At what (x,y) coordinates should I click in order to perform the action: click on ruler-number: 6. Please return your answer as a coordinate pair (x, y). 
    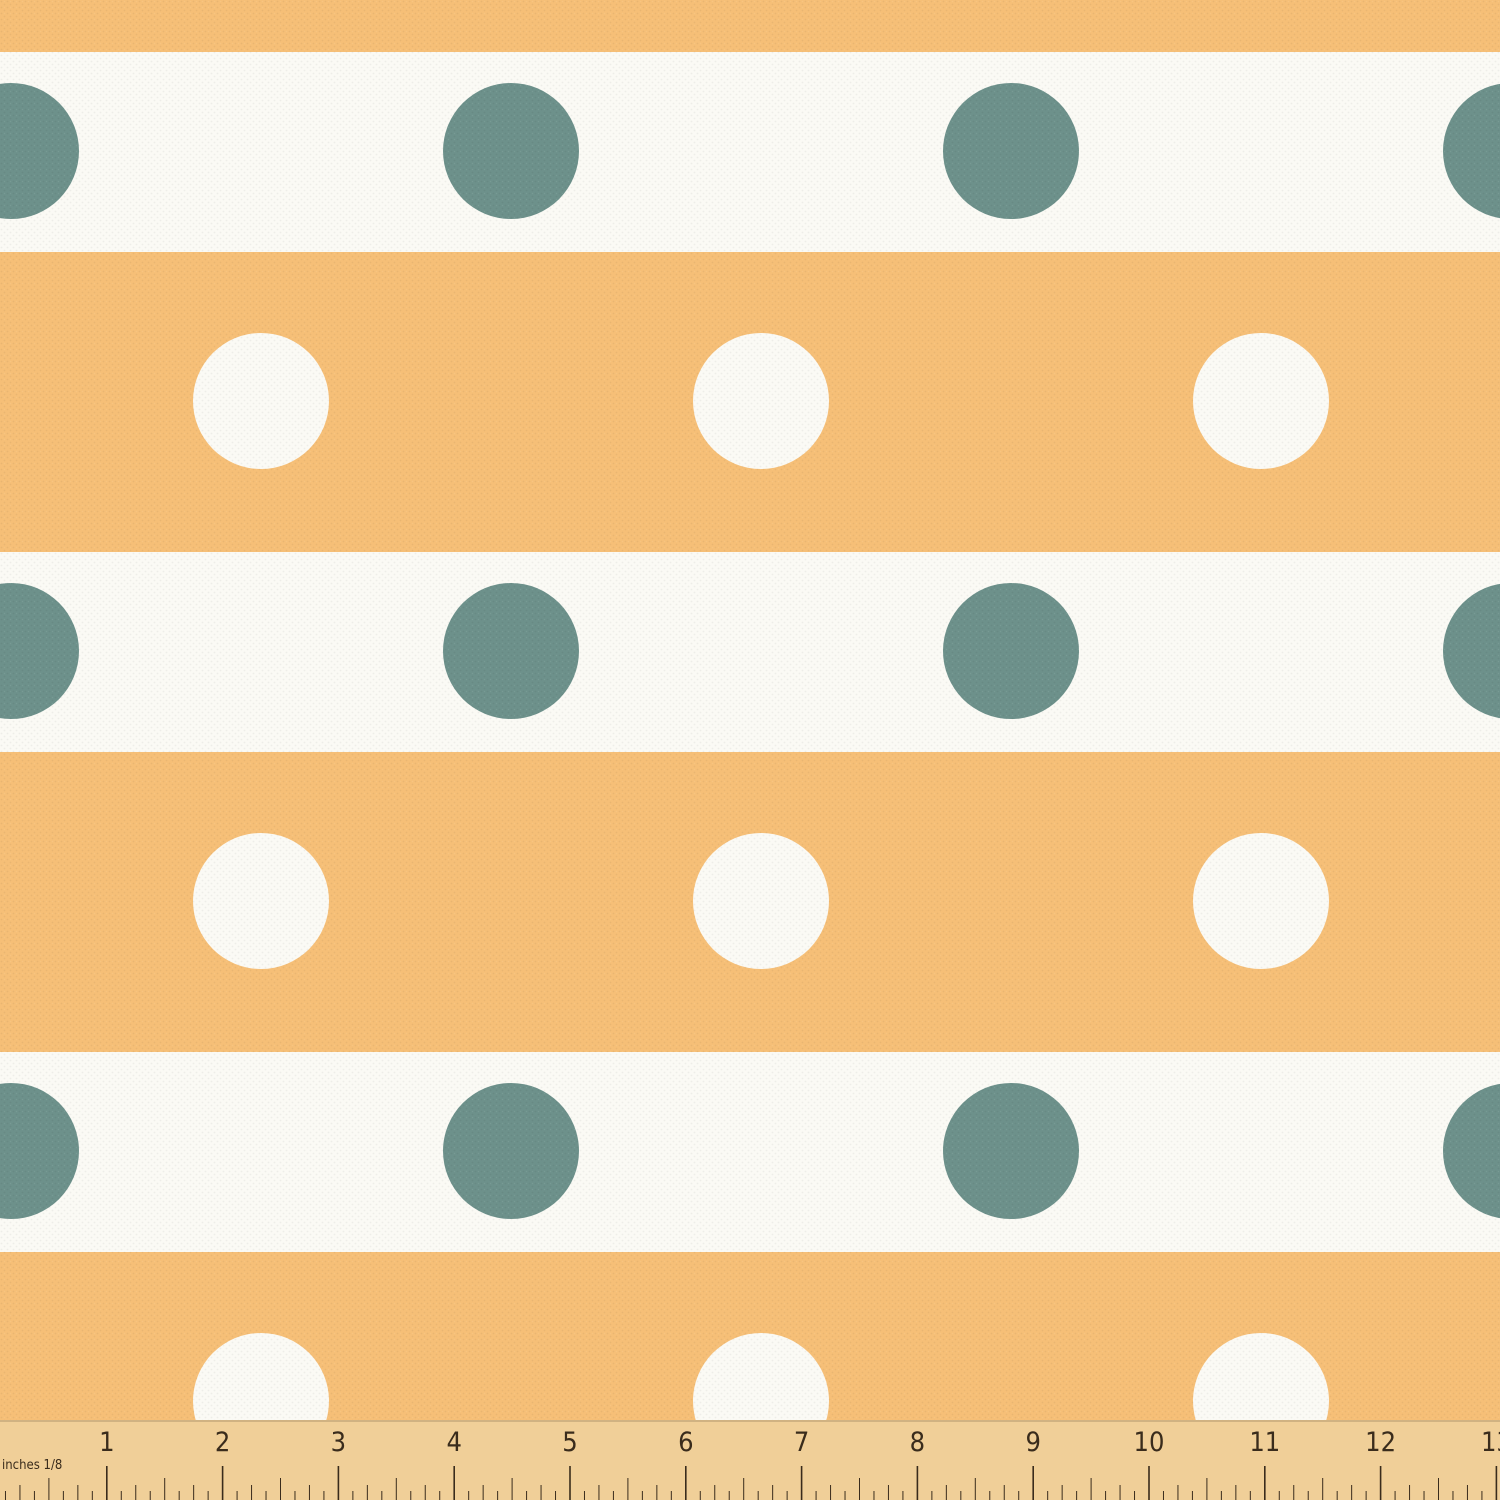
    Looking at the image, I should click on (685, 1442).